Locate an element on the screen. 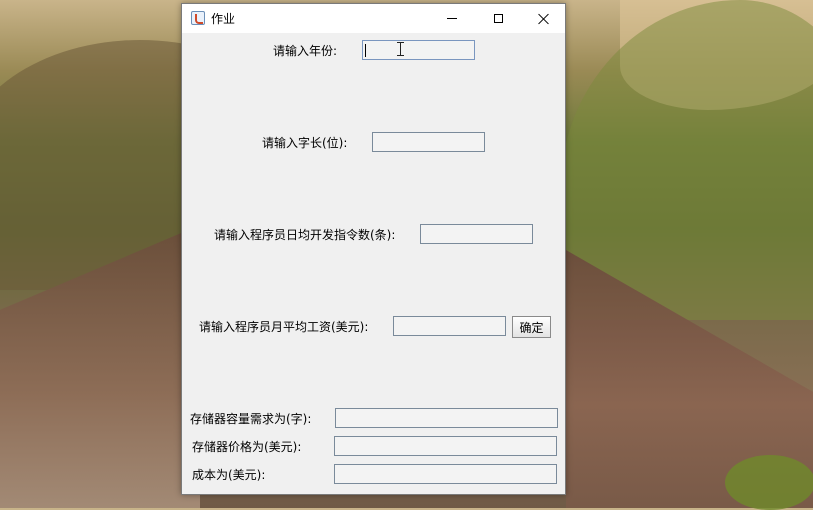 The width and height of the screenshot is (813, 510). year-input is located at coordinates (418, 50).